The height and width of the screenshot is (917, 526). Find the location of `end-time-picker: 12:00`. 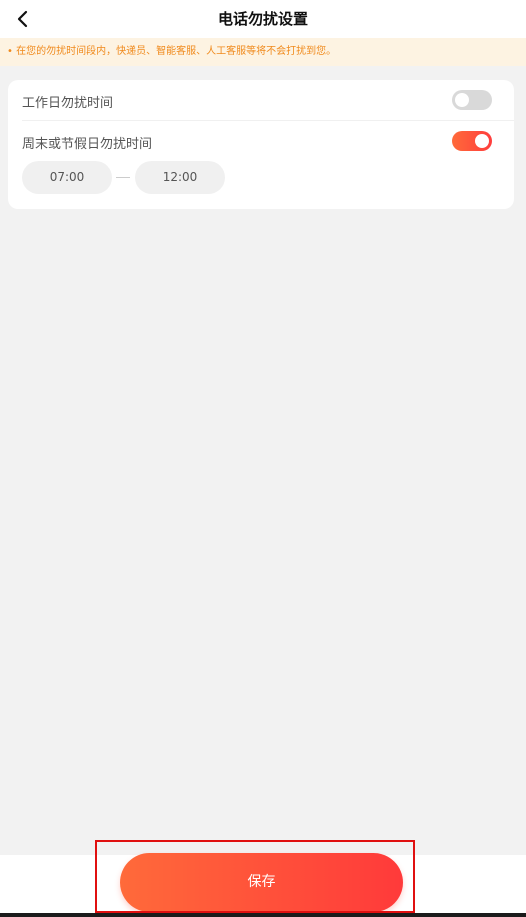

end-time-picker: 12:00 is located at coordinates (180, 177).